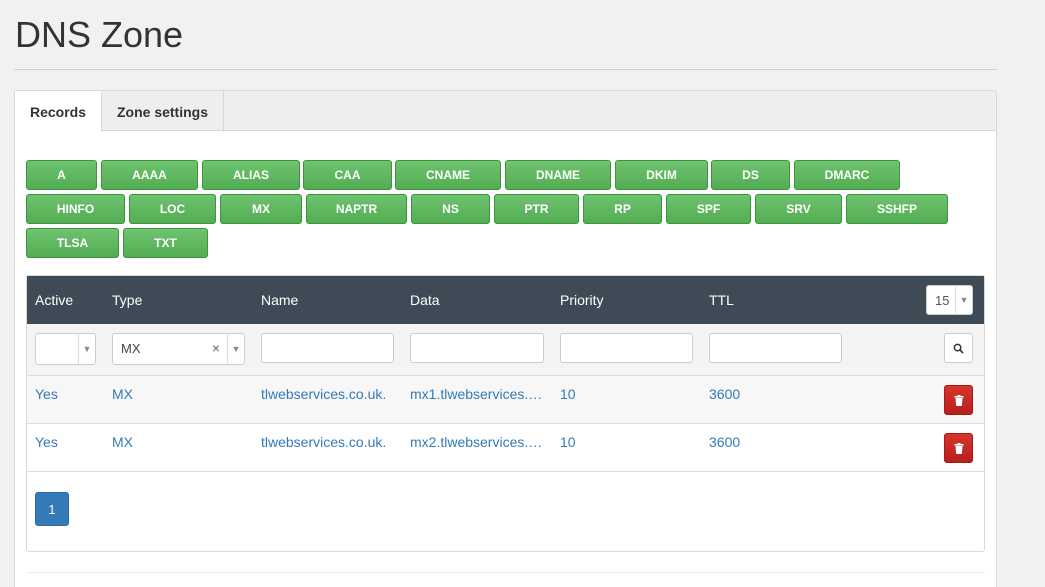 The image size is (1045, 587). What do you see at coordinates (347, 175) in the screenshot?
I see `add-record-caa-button: CAA` at bounding box center [347, 175].